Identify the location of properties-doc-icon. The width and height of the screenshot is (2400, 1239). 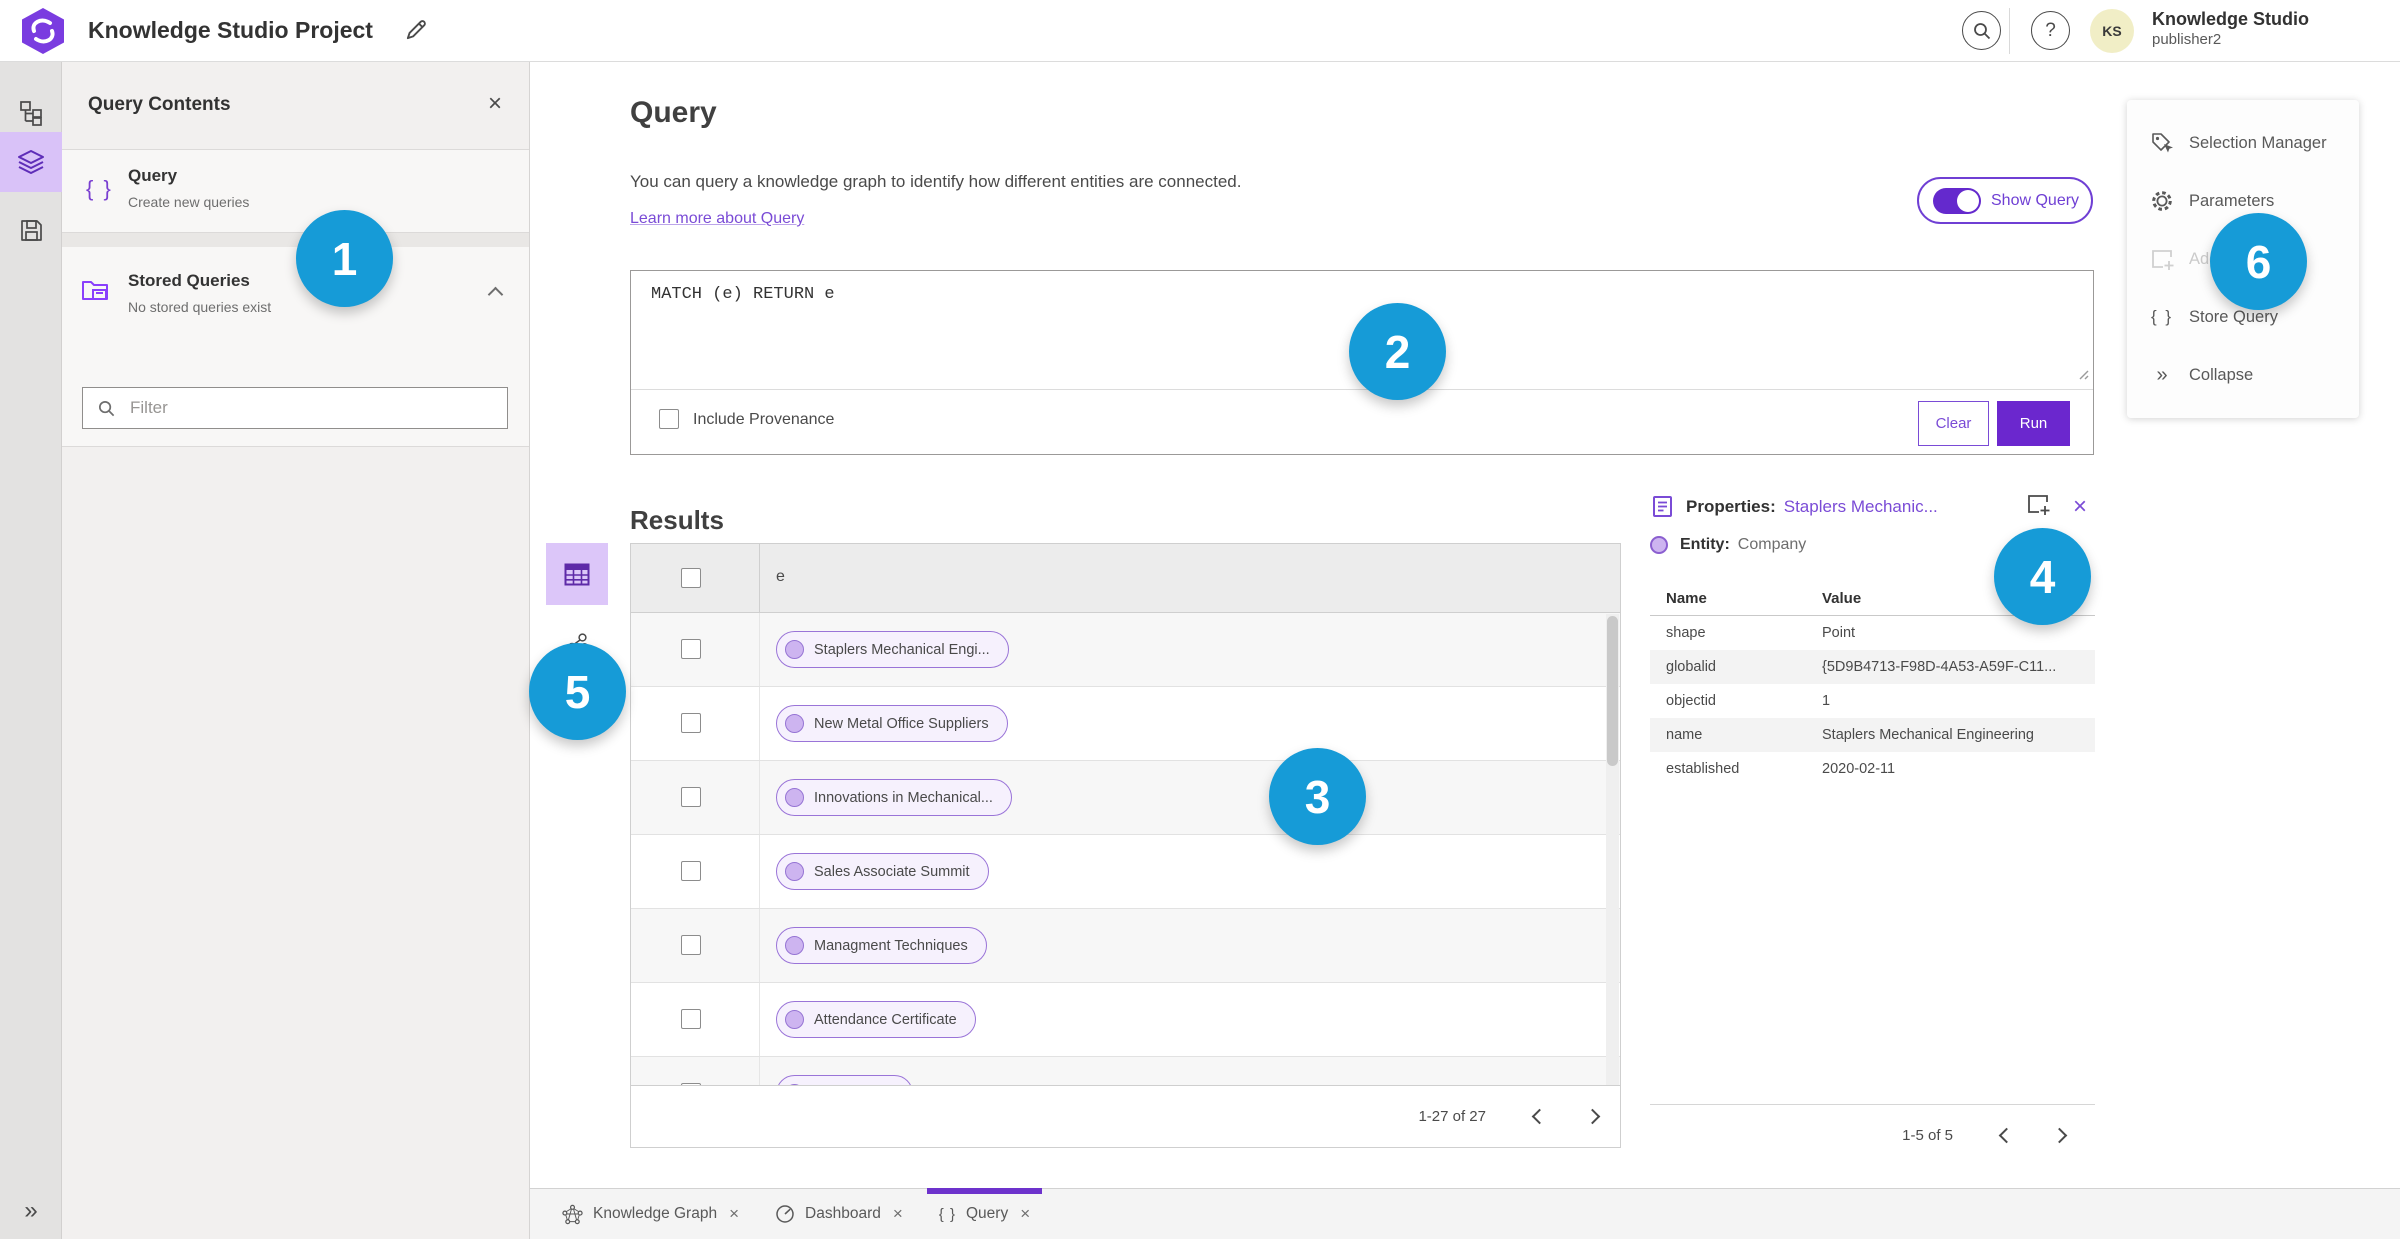
(1662, 506).